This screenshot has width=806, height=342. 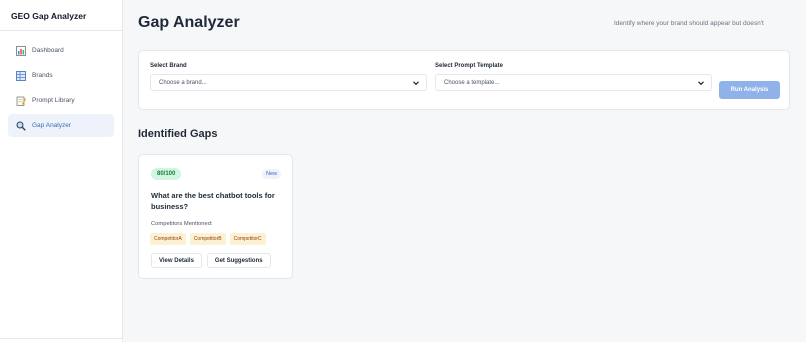 I want to click on competitors-label: Competitors Mentioned:, so click(x=182, y=224).